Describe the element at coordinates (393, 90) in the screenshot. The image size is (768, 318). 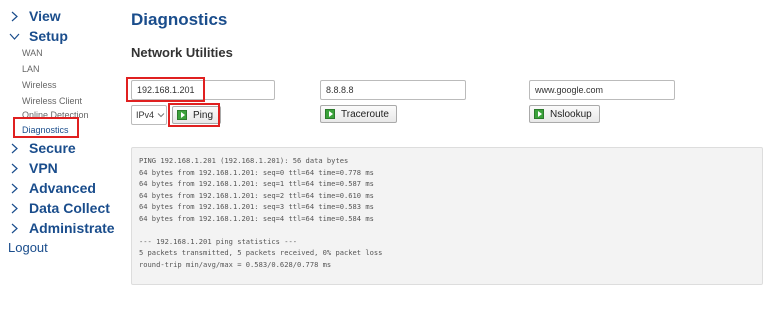
I see `traceroute-host-input` at that location.